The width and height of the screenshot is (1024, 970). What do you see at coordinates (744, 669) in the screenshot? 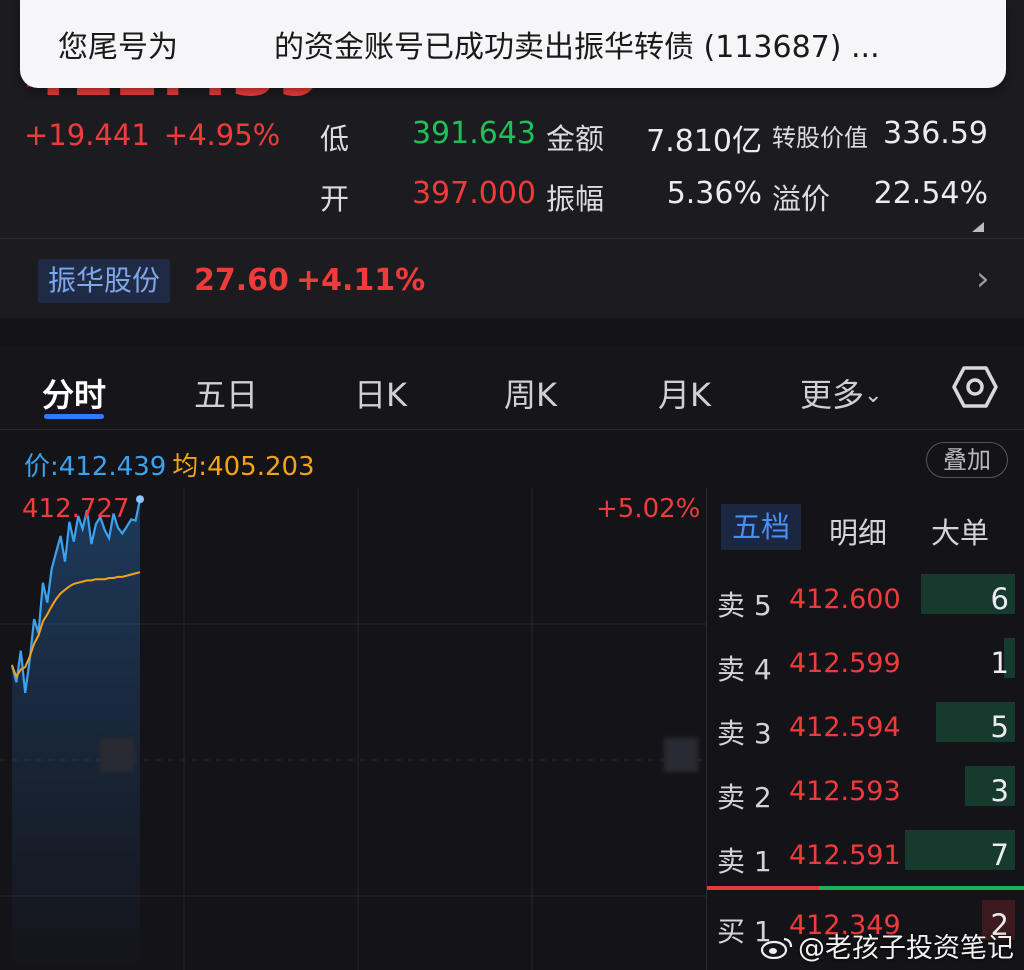
I see `ask-level-label: 卖 4` at bounding box center [744, 669].